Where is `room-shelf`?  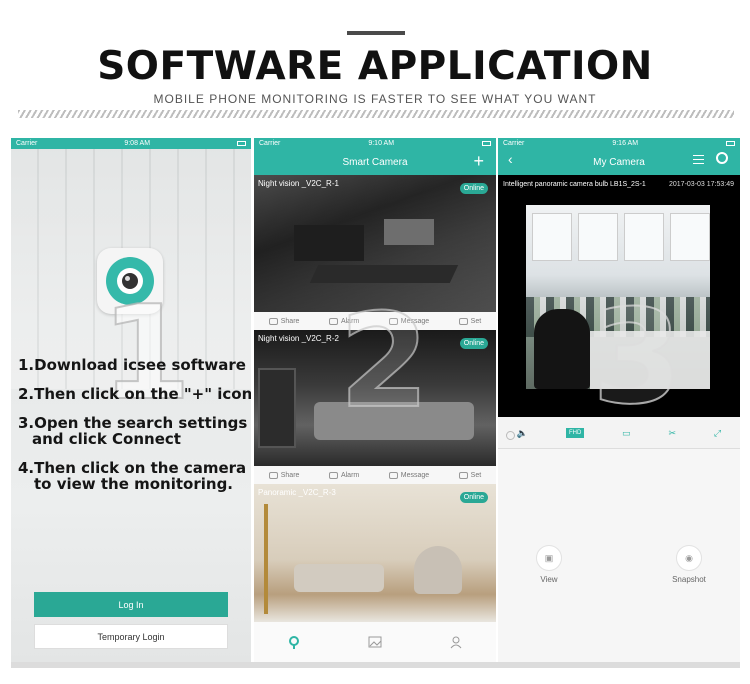
room-shelf is located at coordinates (277, 408).